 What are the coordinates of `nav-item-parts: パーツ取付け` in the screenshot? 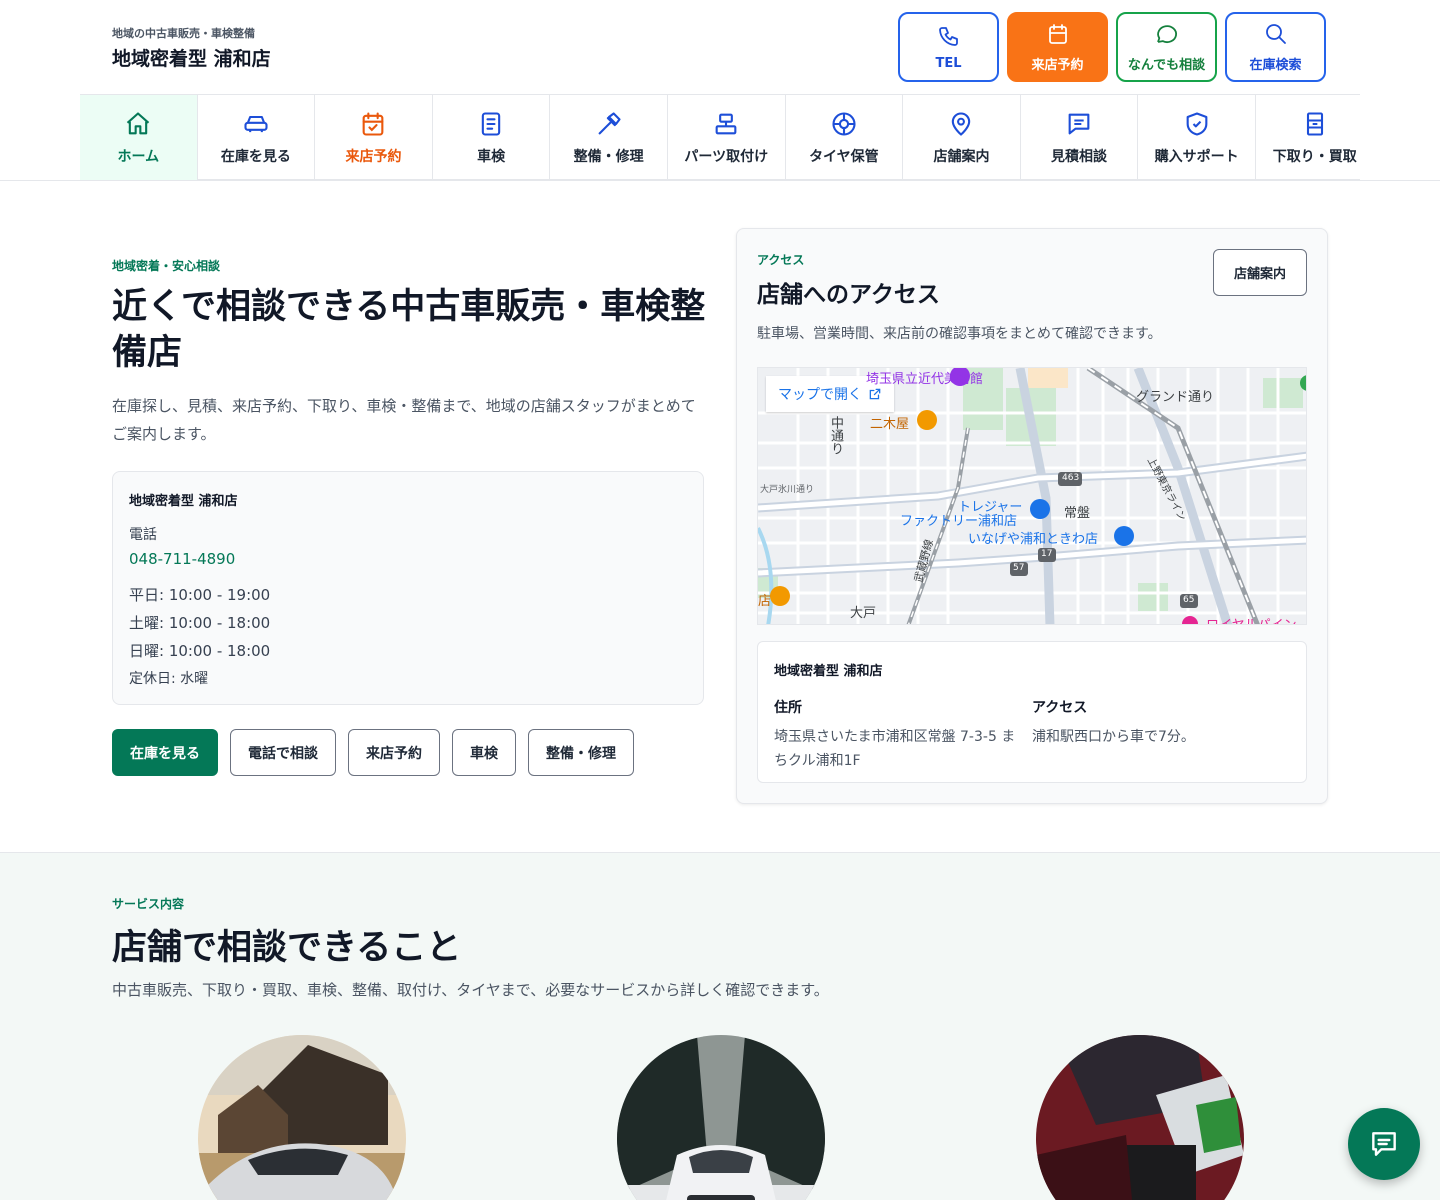 It's located at (727, 137).